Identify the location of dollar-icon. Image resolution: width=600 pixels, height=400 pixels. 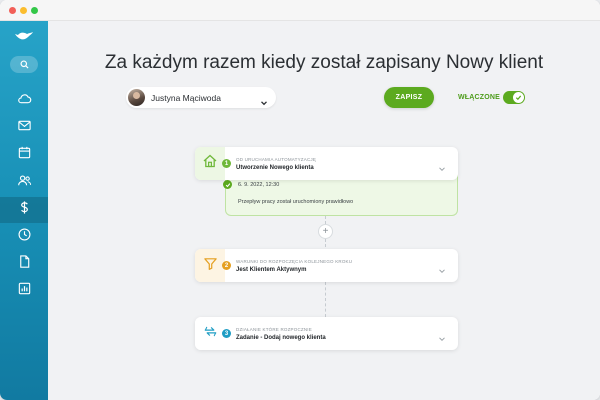
(24, 210).